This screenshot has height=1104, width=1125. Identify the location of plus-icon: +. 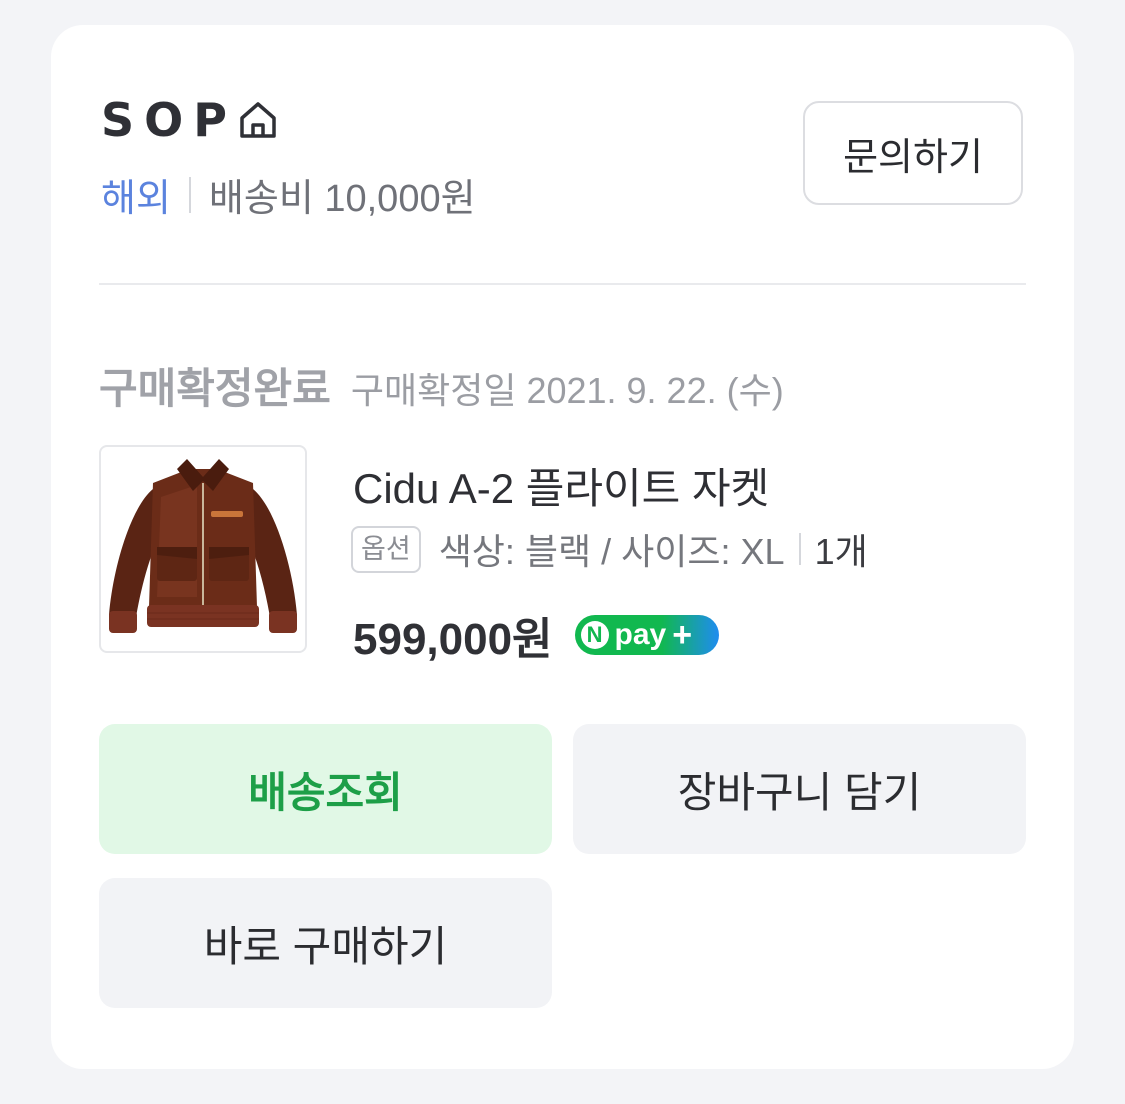
(682, 634).